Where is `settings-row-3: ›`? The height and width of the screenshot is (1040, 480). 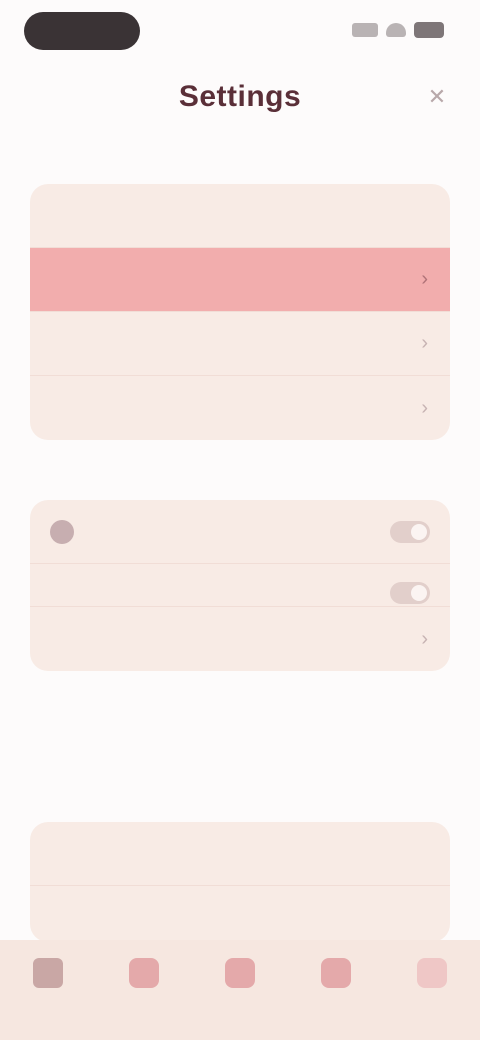
settings-row-3: › is located at coordinates (240, 344).